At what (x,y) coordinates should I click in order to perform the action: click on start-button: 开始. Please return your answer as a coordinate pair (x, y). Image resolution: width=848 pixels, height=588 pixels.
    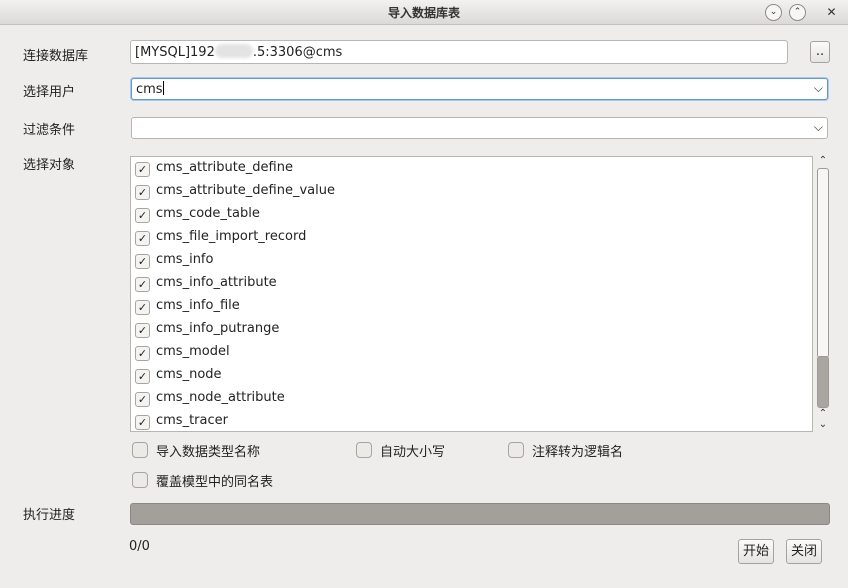
    Looking at the image, I should click on (756, 551).